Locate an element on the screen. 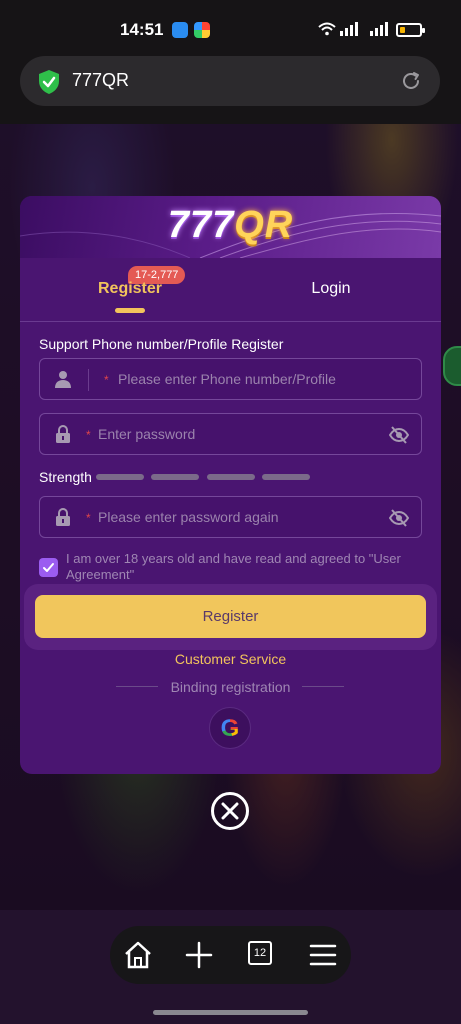 The height and width of the screenshot is (1024, 461). menu-icon is located at coordinates (323, 955).